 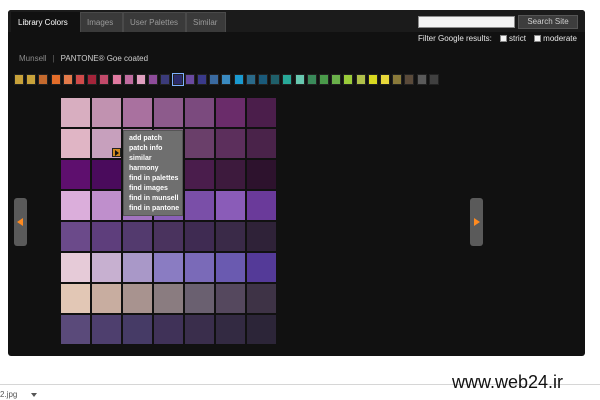 I want to click on patch-menu-marker, so click(x=116, y=152).